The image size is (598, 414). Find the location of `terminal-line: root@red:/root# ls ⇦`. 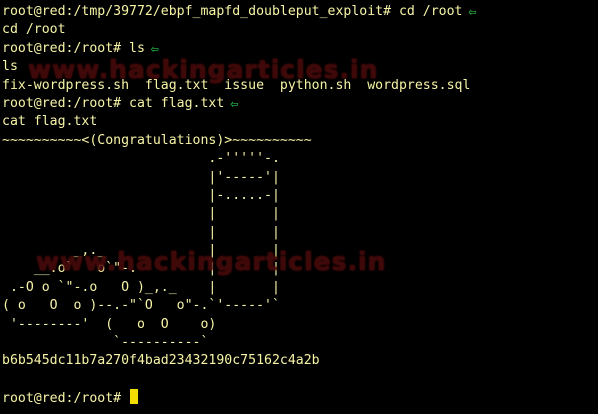

terminal-line: root@red:/root# ls ⇦ is located at coordinates (300, 49).